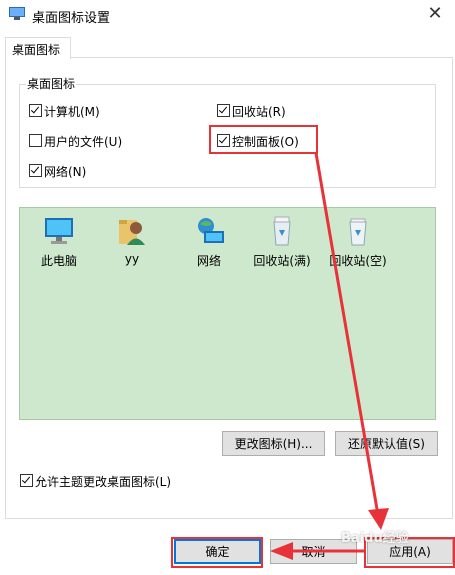 This screenshot has height=575, width=455. What do you see at coordinates (72, 112) in the screenshot?
I see `checkbox-label: 计算机(M)` at bounding box center [72, 112].